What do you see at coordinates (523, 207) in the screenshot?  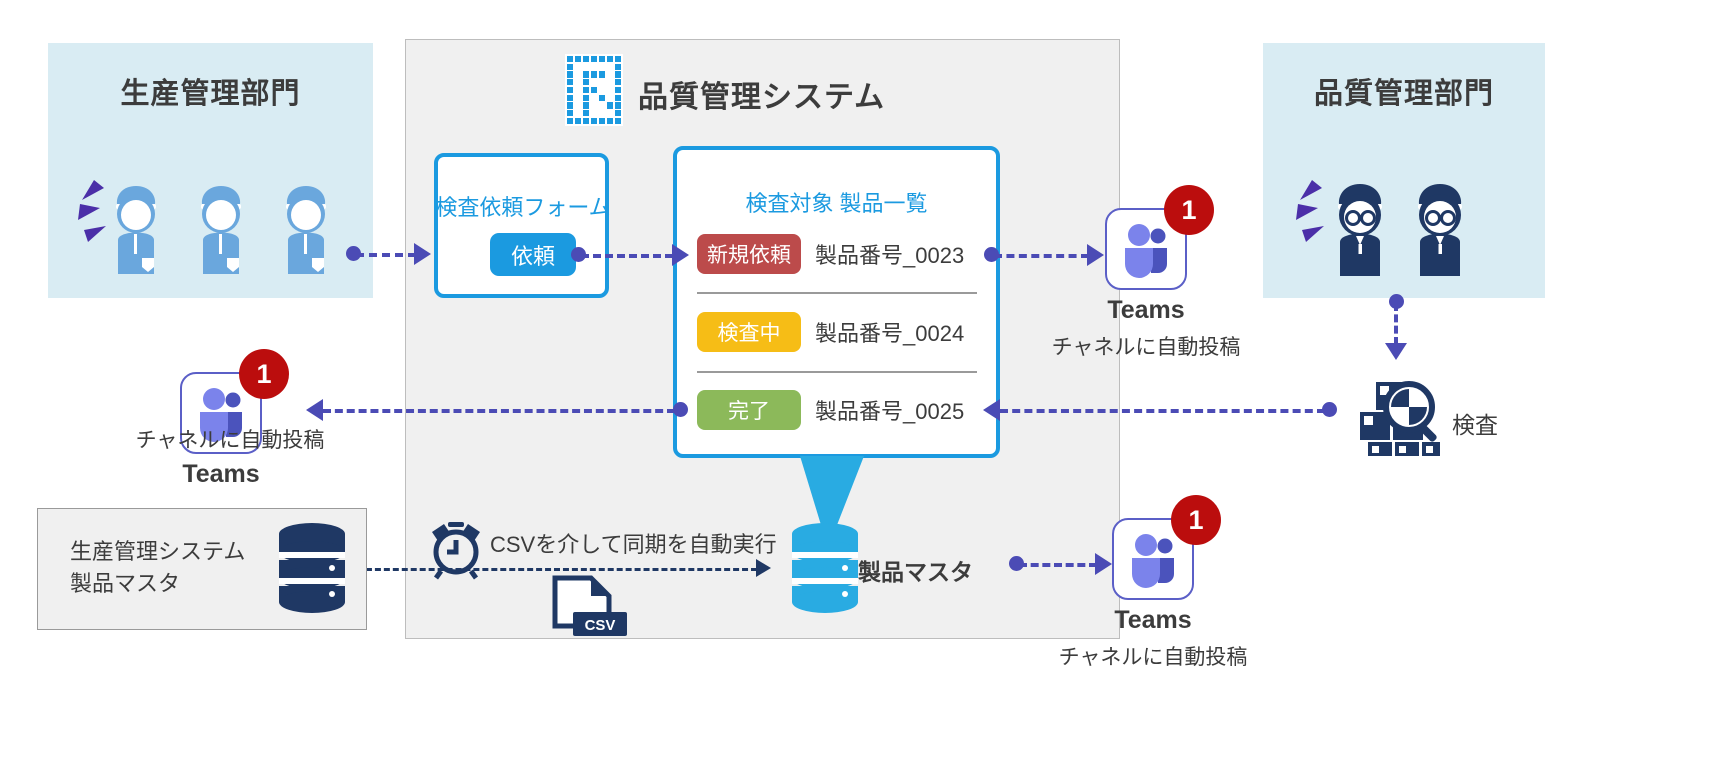 I see `inspection-request-form-title: 検査依頼フォーム` at bounding box center [523, 207].